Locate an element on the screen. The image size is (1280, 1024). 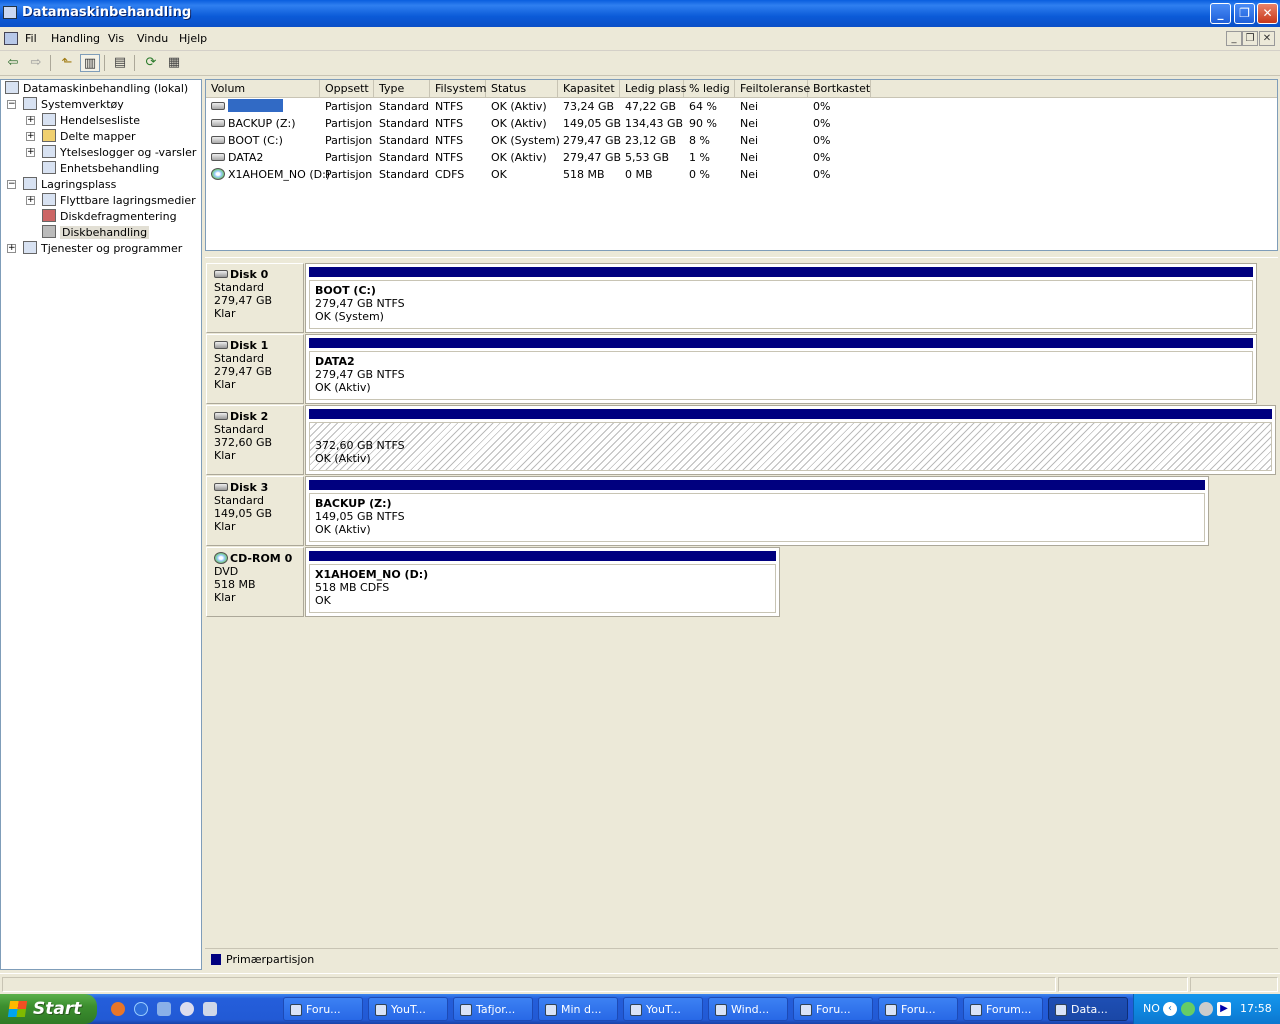
back-icon: ⇦ is located at coordinates (13, 63).